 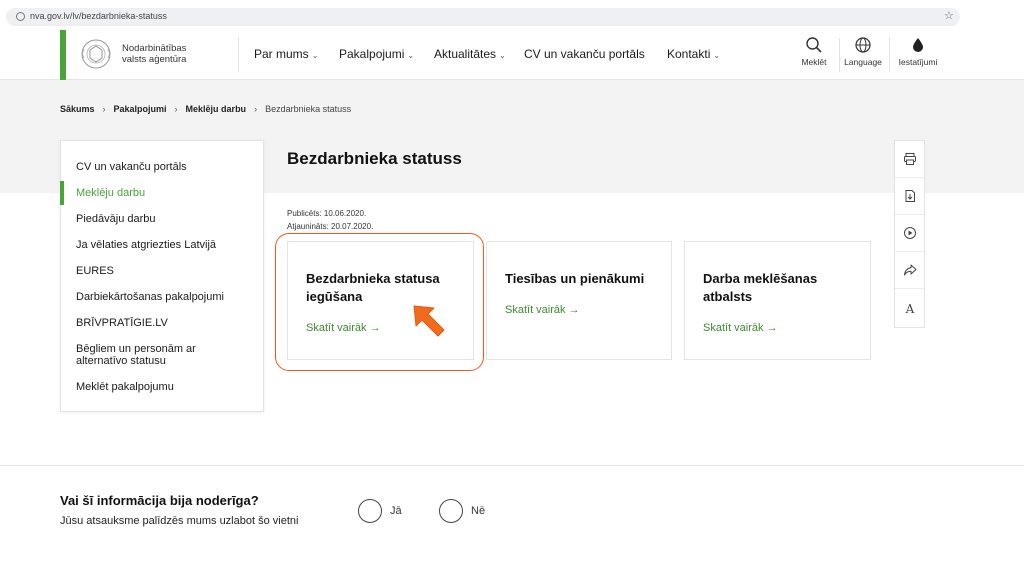 I want to click on feedback-no-radio, so click(x=451, y=511).